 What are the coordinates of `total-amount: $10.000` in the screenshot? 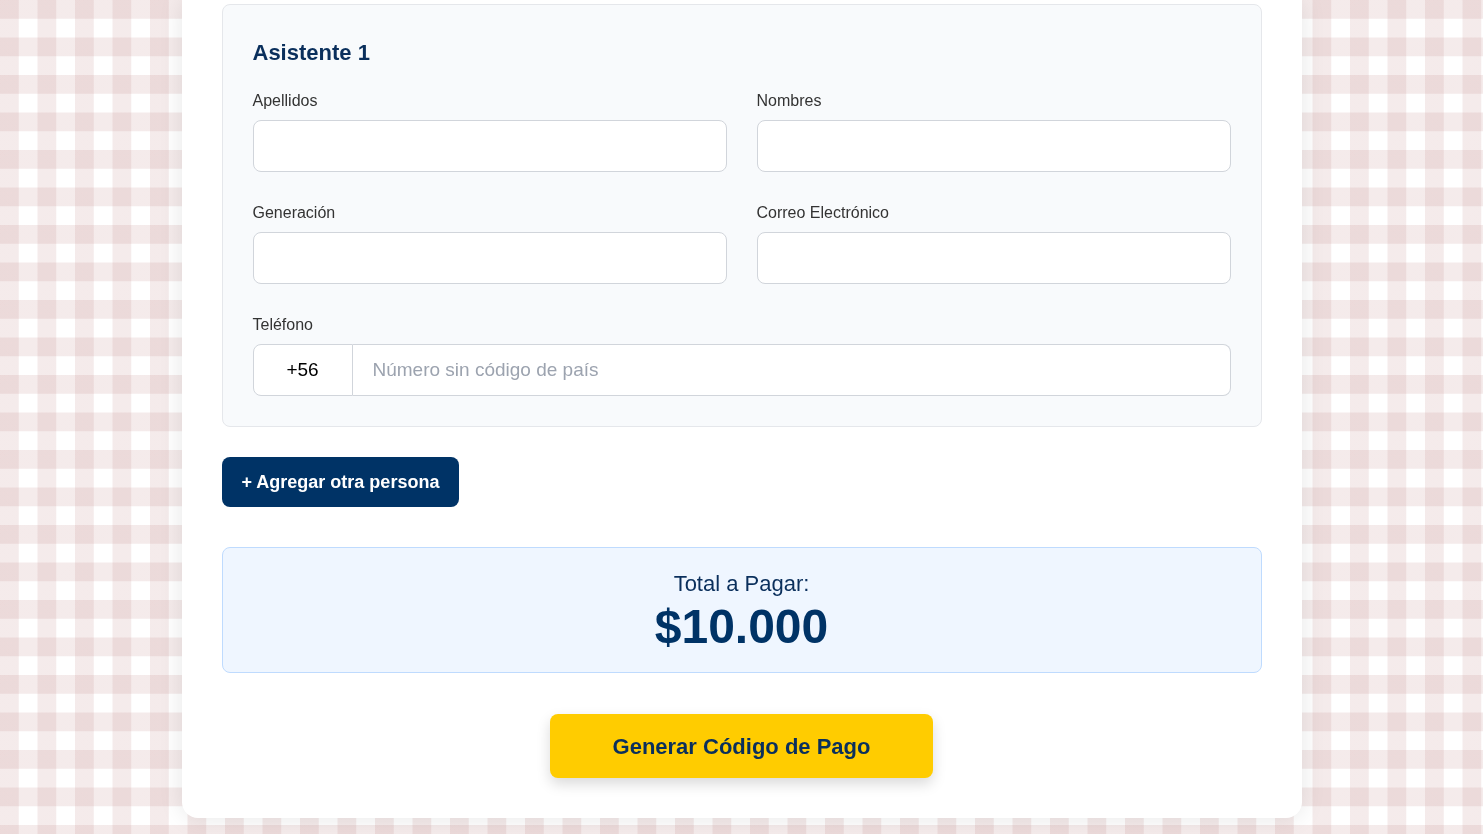 It's located at (741, 627).